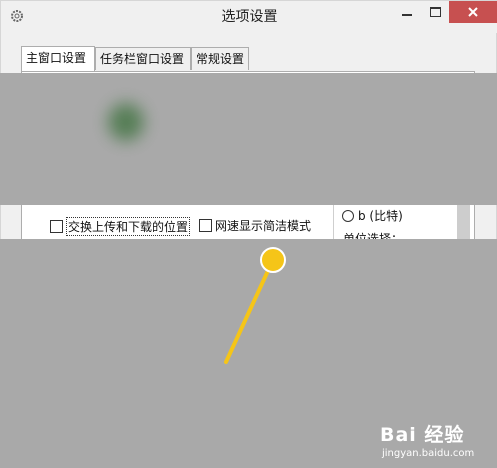 The width and height of the screenshot is (497, 468). Describe the element at coordinates (428, 453) in the screenshot. I see `watermark-url: jingyan.baidu.com` at that location.